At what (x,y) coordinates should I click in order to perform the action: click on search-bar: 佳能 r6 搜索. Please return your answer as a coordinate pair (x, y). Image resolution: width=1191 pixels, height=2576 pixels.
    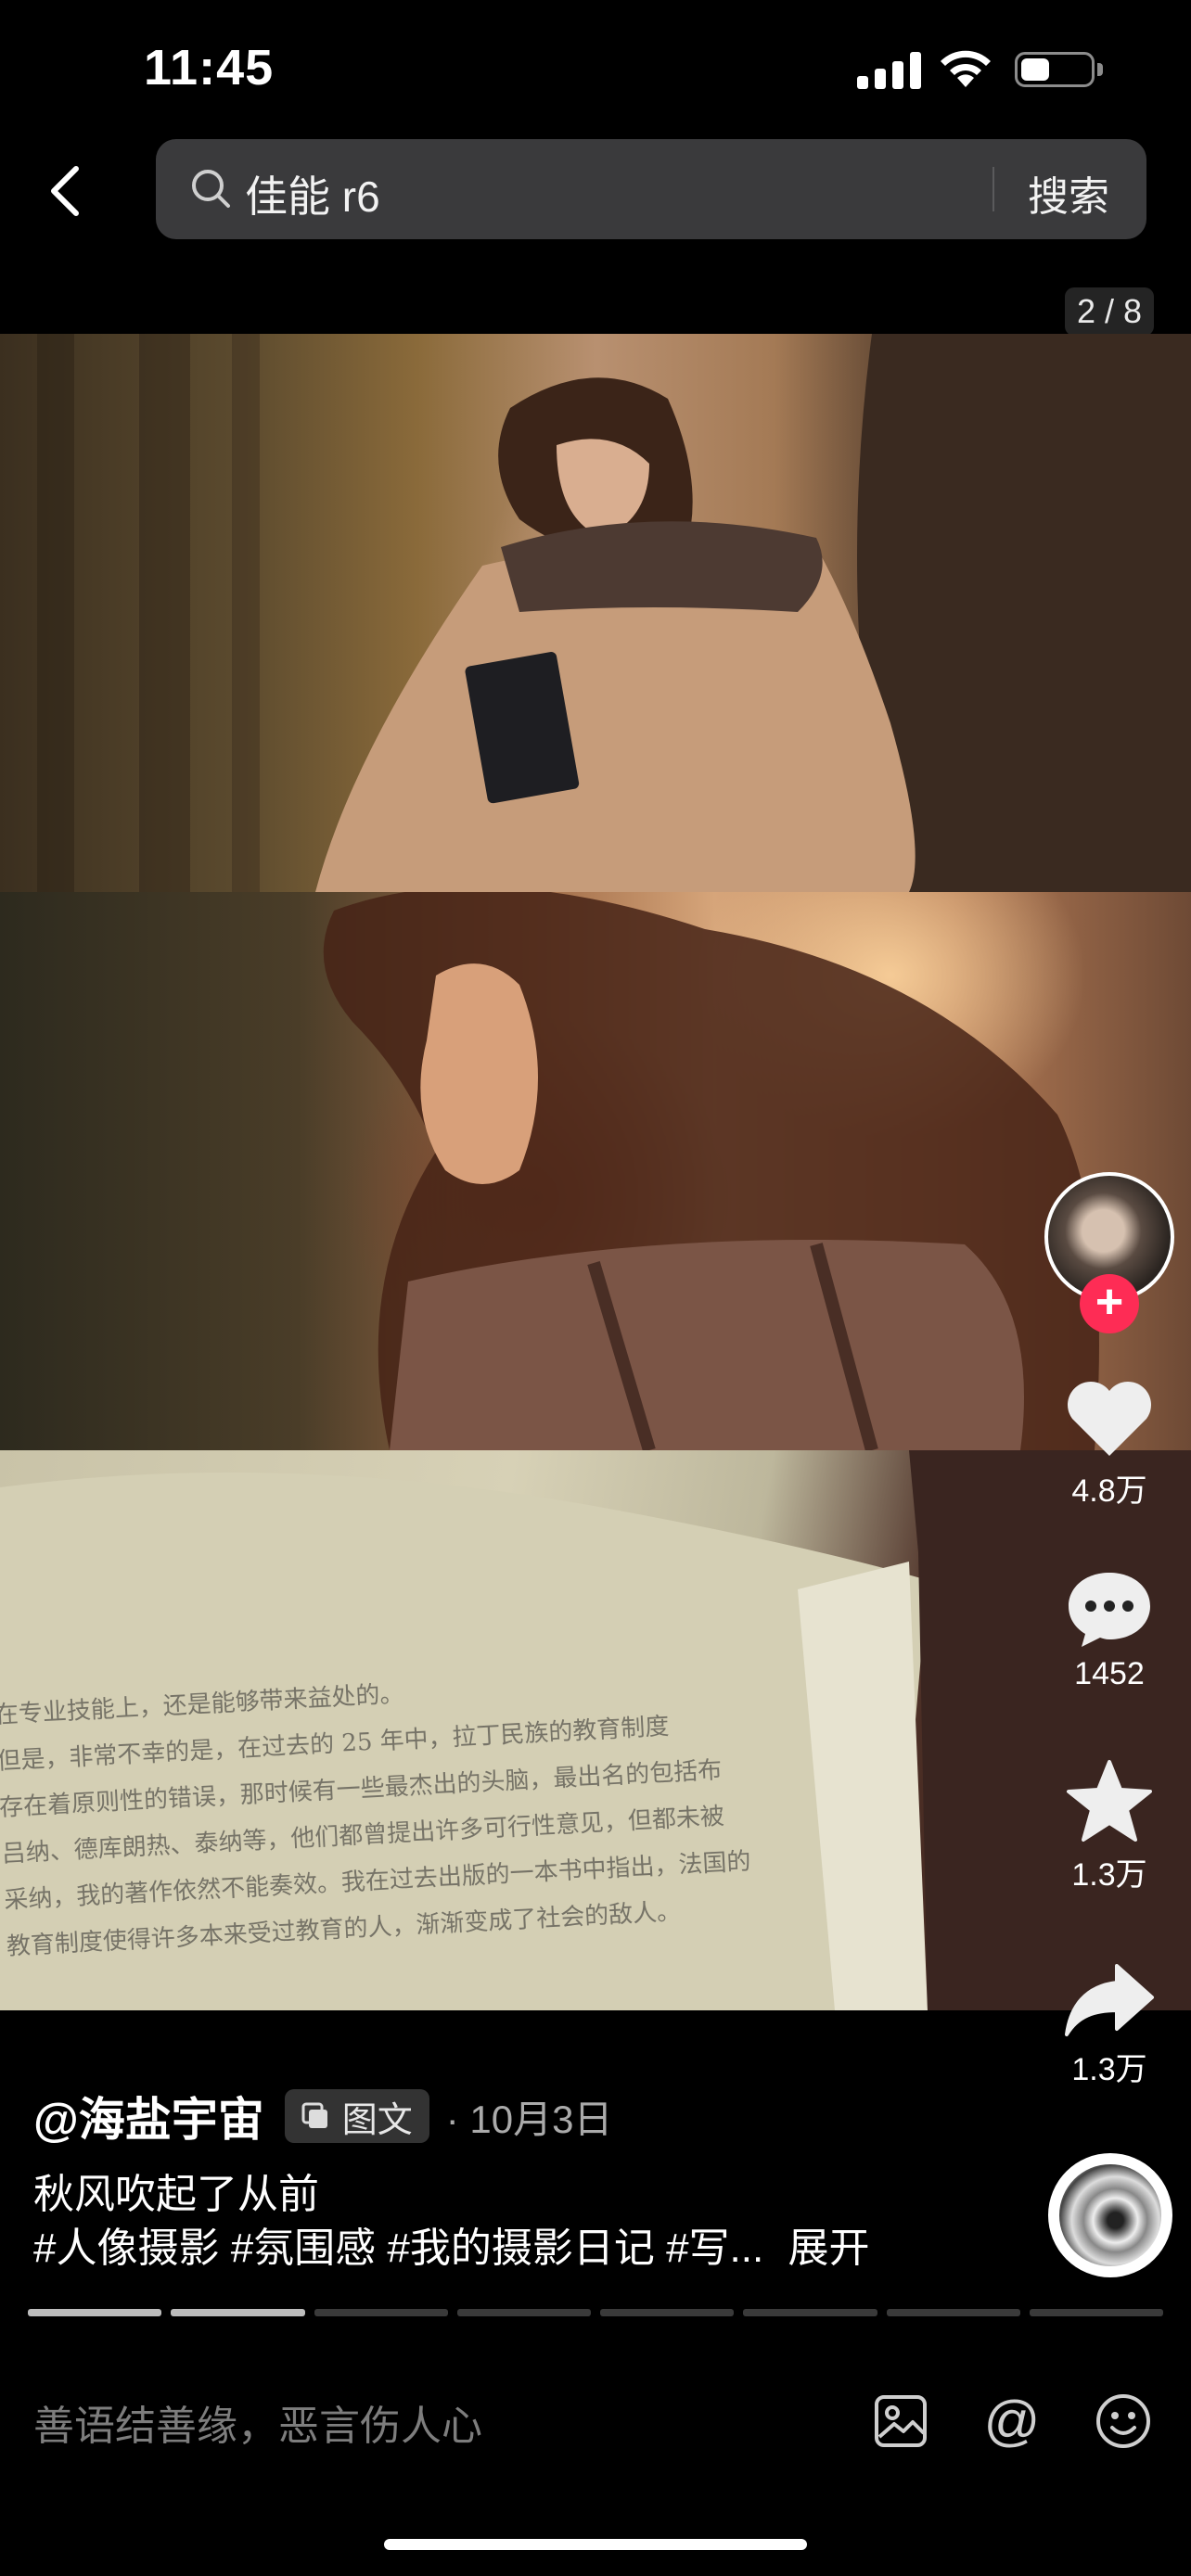
    Looking at the image, I should click on (651, 189).